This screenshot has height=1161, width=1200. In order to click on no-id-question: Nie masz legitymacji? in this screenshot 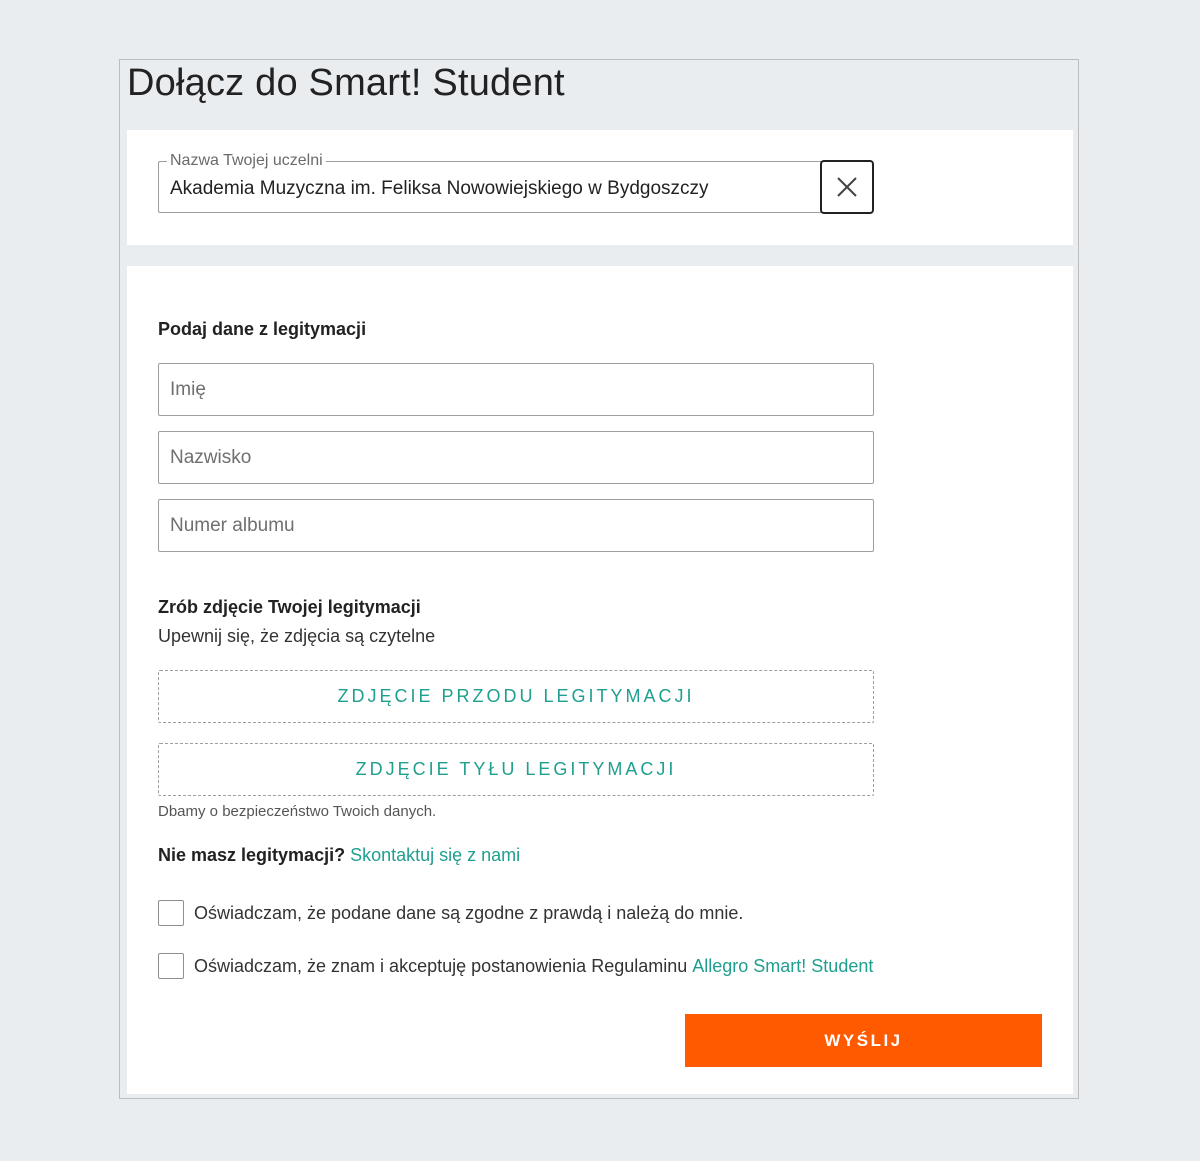, I will do `click(252, 855)`.